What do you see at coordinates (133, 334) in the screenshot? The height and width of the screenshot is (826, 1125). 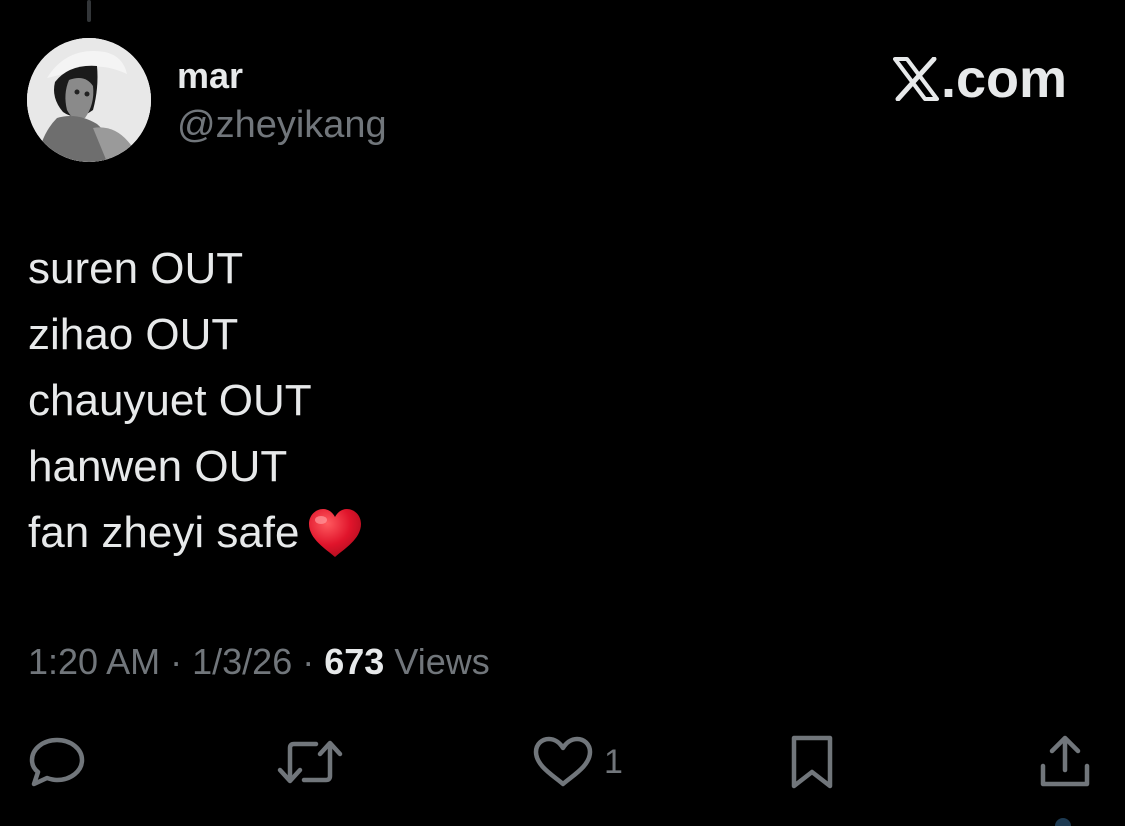 I see `tweet-line-text: zihao OUT` at bounding box center [133, 334].